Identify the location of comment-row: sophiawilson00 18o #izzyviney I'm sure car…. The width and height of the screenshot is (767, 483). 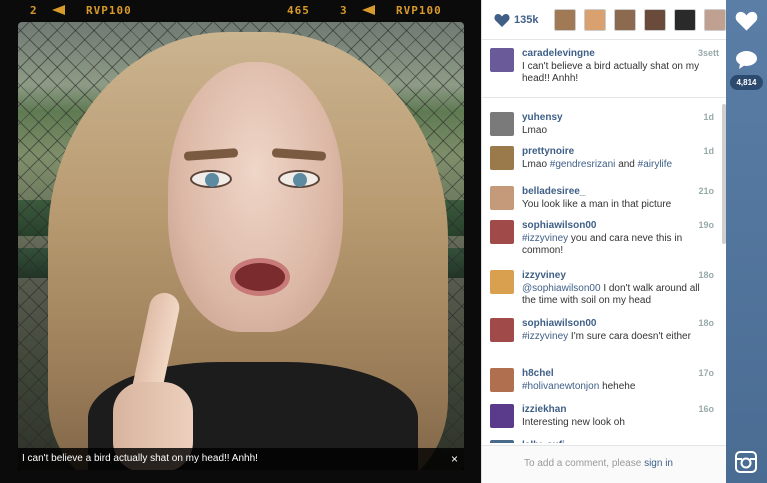
(602, 330).